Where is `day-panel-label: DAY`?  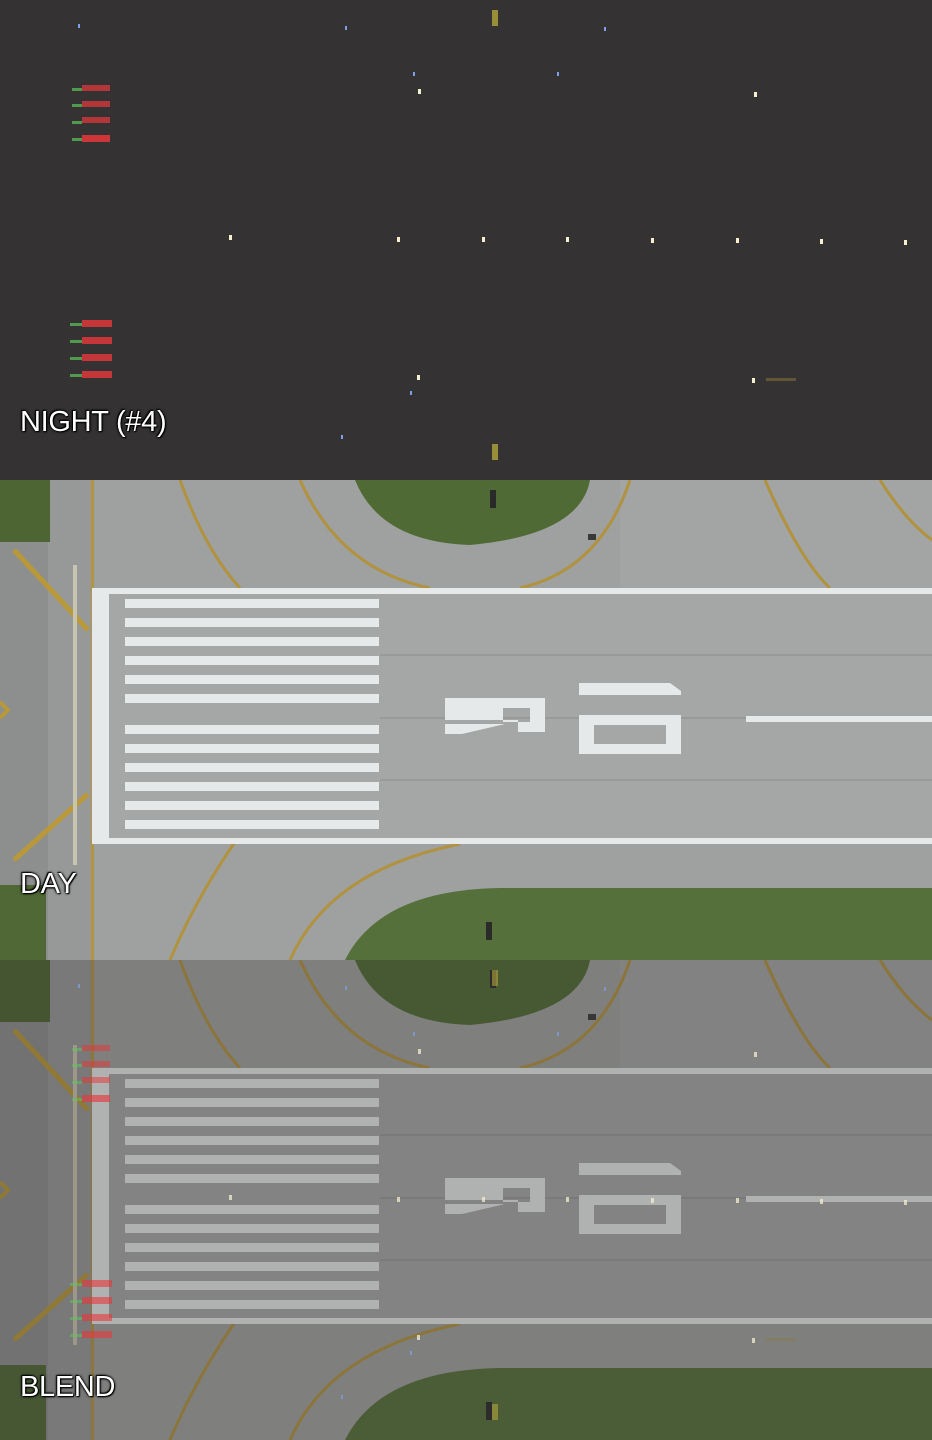 day-panel-label: DAY is located at coordinates (48, 884).